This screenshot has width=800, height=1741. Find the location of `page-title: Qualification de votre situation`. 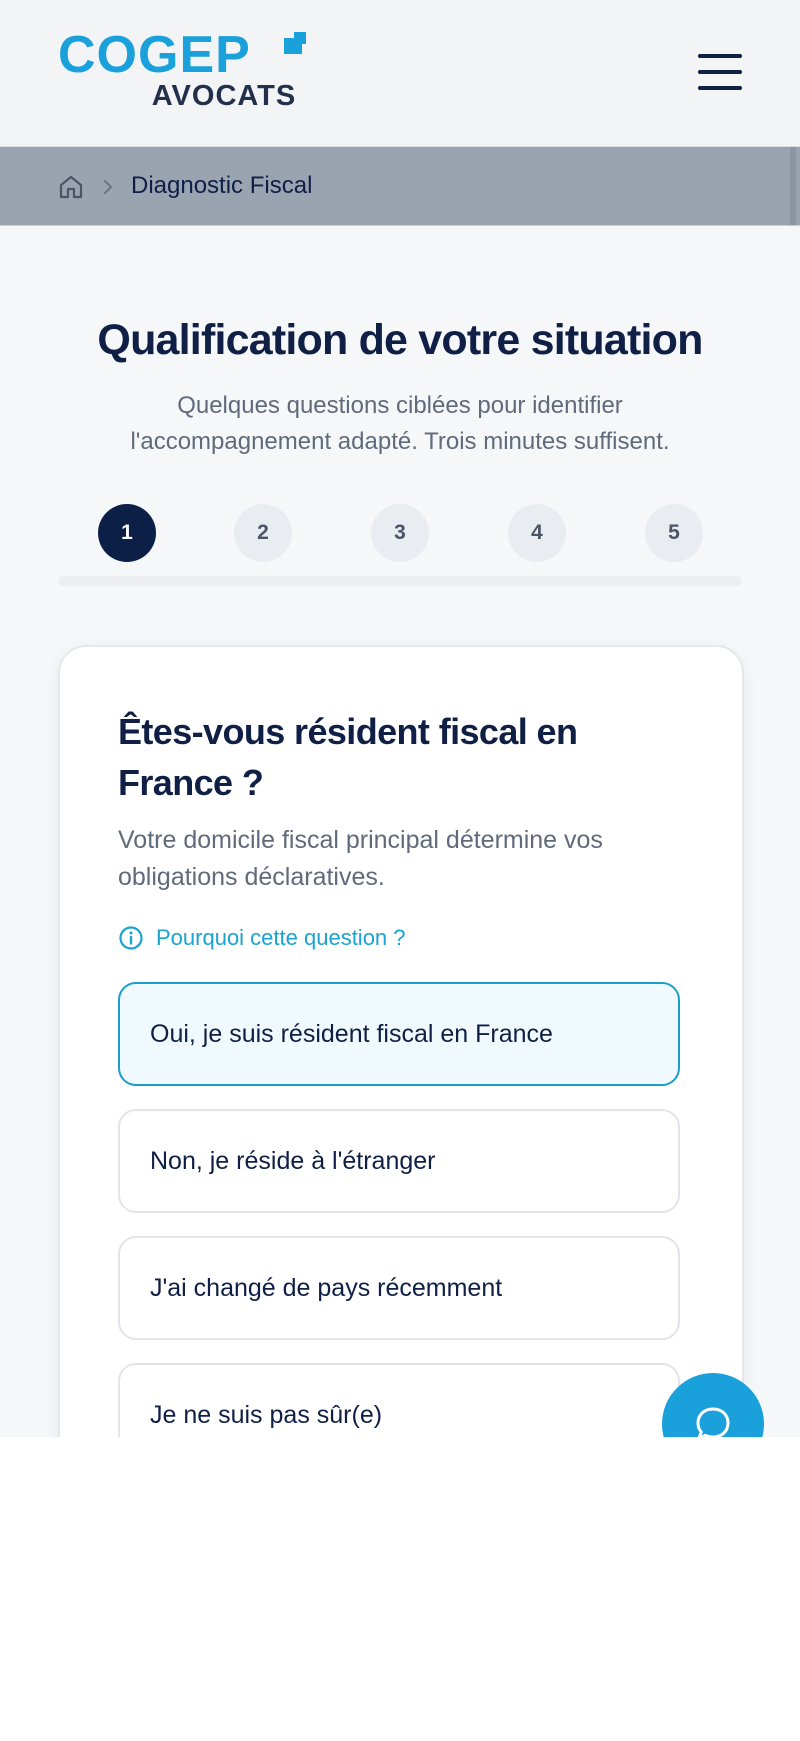

page-title: Qualification de votre situation is located at coordinates (400, 340).